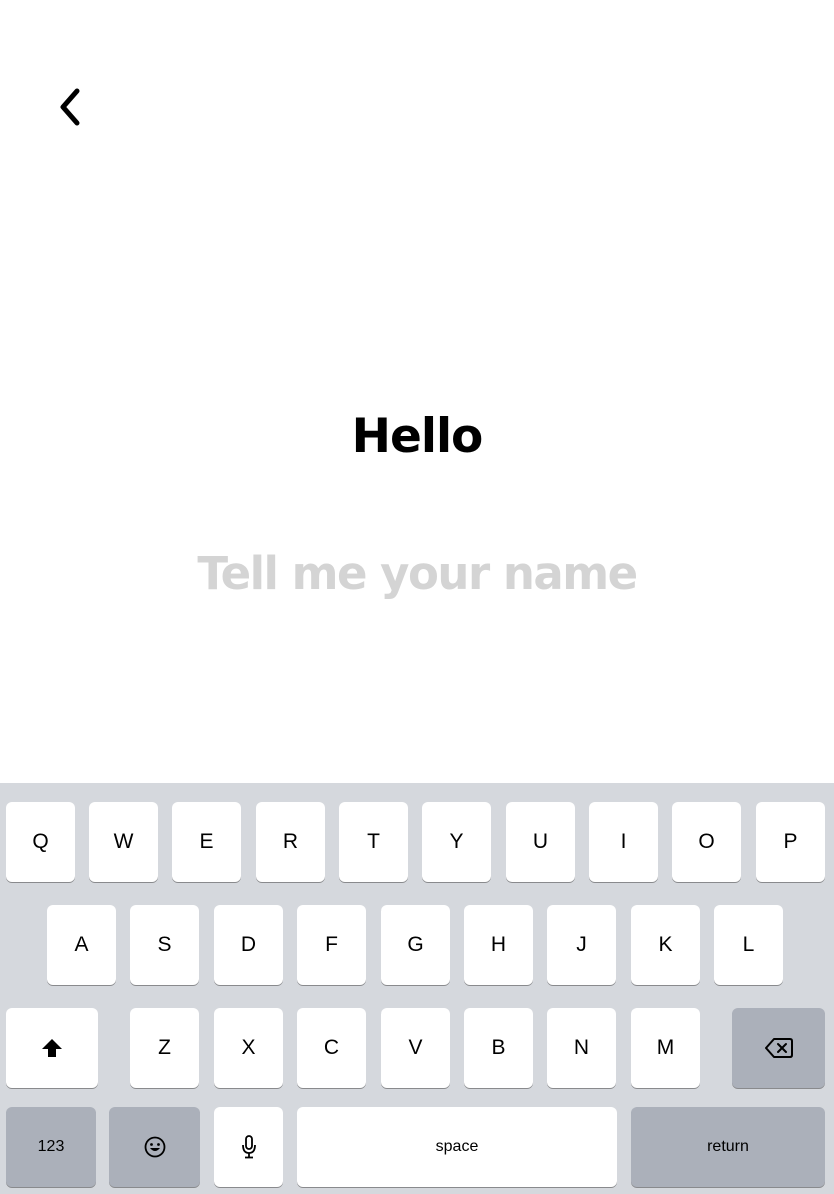 The height and width of the screenshot is (1194, 834). I want to click on back-button, so click(70, 107).